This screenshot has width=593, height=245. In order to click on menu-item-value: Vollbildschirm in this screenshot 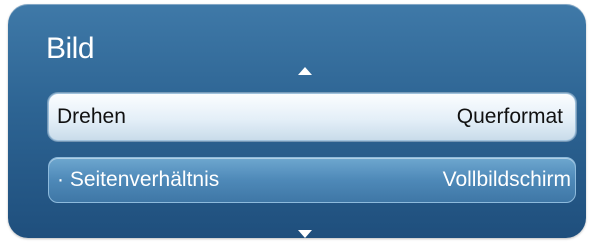, I will do `click(506, 179)`.